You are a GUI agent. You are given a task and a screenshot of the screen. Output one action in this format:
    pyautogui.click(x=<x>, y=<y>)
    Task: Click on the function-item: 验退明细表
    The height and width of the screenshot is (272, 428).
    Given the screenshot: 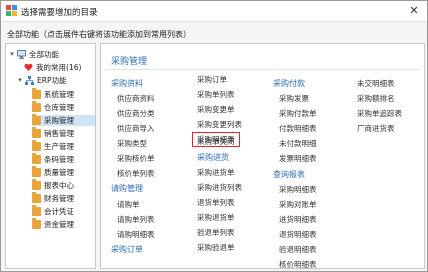 What is the action you would take?
    pyautogui.click(x=298, y=249)
    